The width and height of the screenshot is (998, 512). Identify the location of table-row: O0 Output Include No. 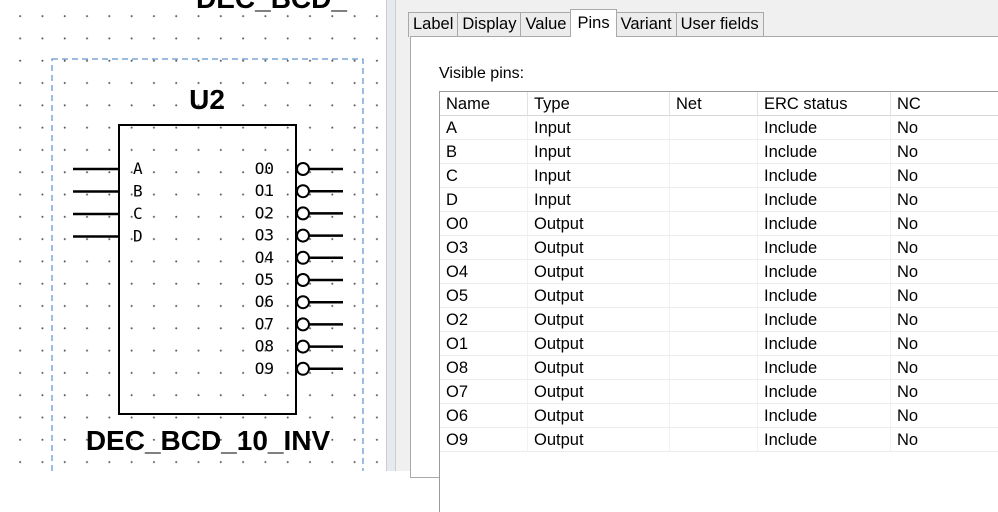
(719, 224).